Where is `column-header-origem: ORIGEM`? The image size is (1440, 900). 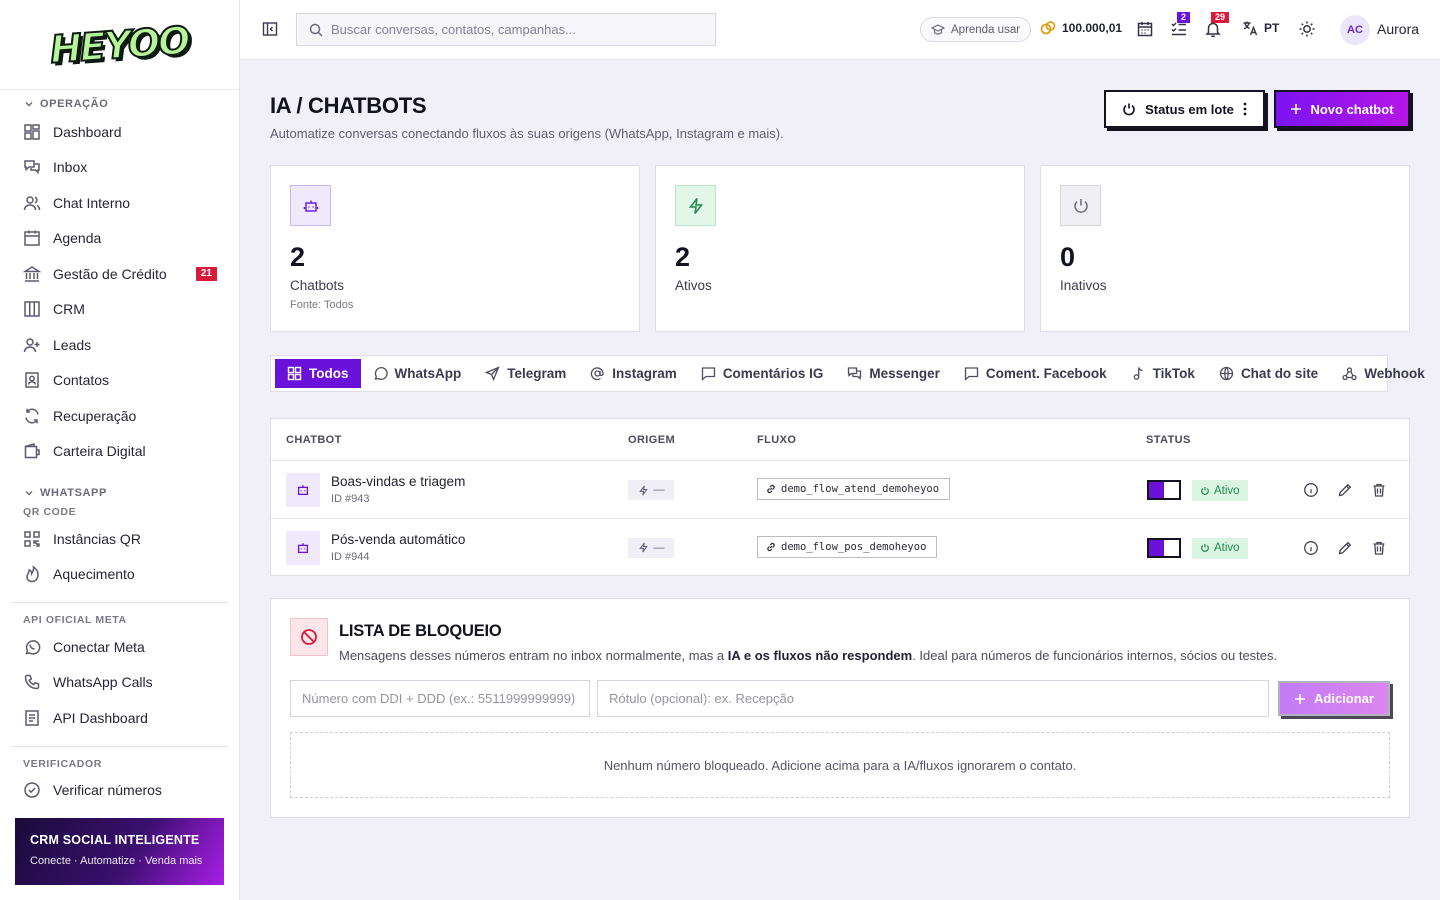
column-header-origem: ORIGEM is located at coordinates (652, 440).